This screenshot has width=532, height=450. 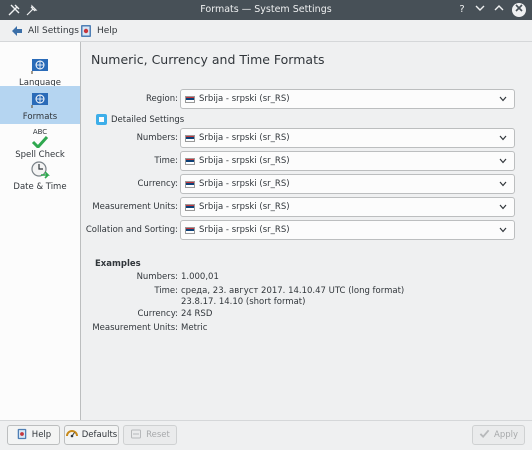 I want to click on sidebar-item-date-time: Date & Time, so click(x=40, y=175).